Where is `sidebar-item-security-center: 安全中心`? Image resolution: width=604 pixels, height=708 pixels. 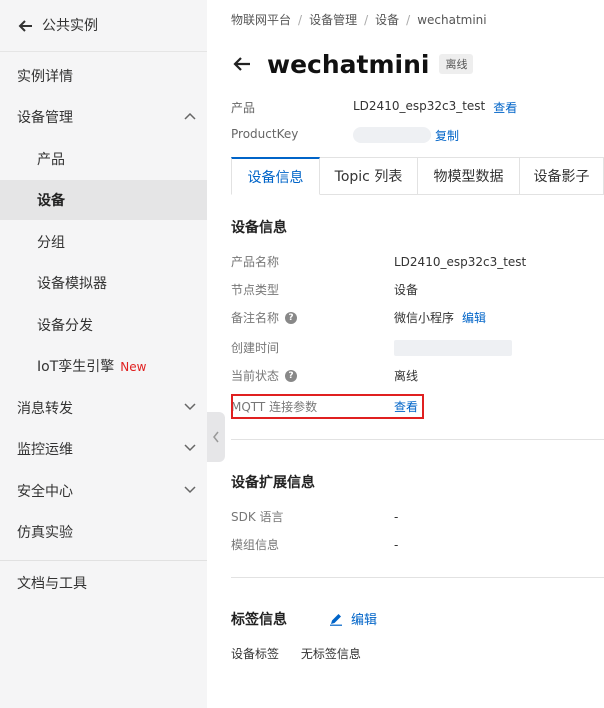
sidebar-item-security-center: 安全中心 is located at coordinates (103, 491).